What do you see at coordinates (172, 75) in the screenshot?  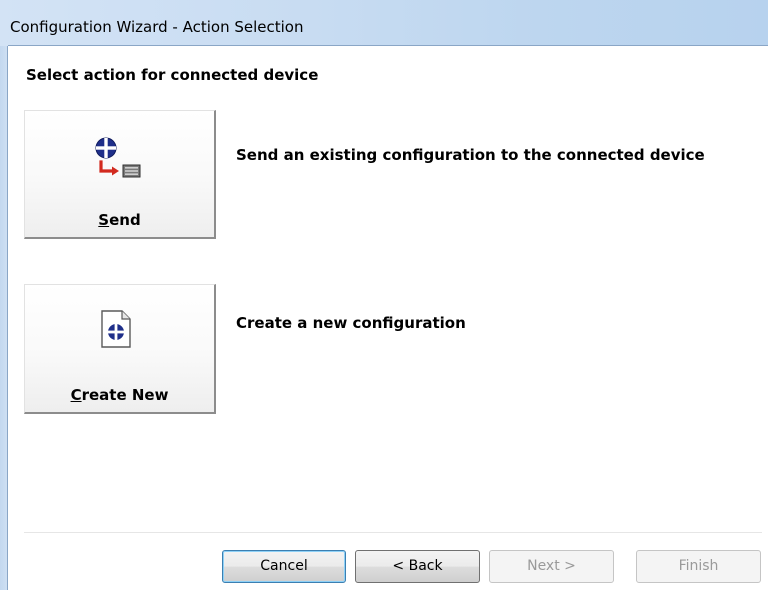 I see `page-heading: Select action for connected device` at bounding box center [172, 75].